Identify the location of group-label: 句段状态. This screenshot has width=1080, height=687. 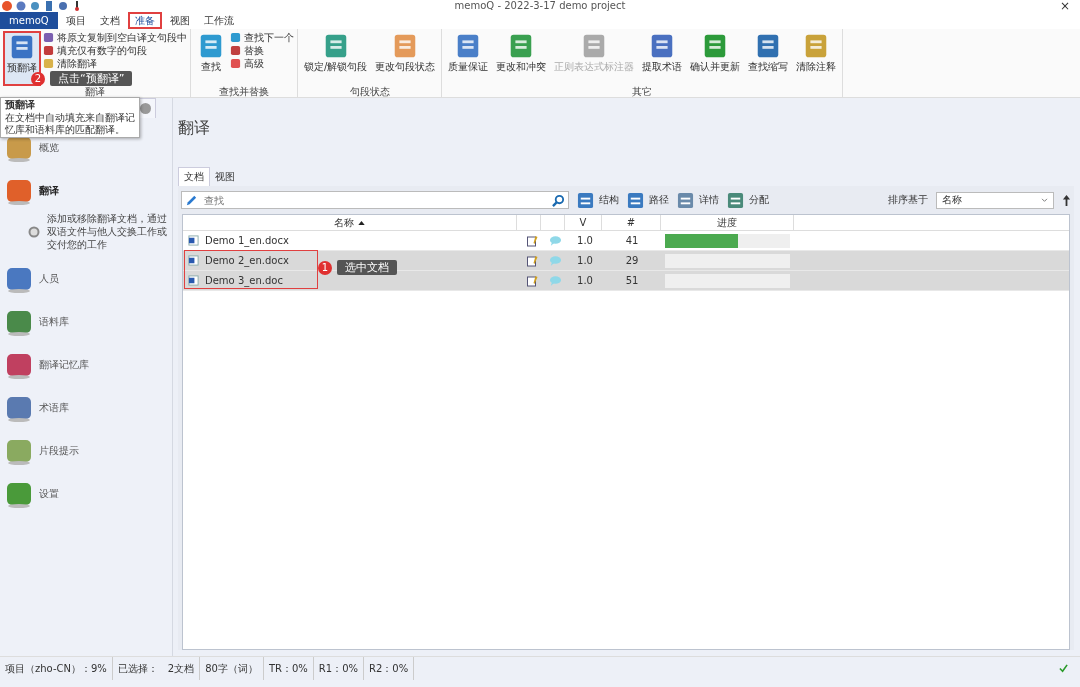
(369, 91).